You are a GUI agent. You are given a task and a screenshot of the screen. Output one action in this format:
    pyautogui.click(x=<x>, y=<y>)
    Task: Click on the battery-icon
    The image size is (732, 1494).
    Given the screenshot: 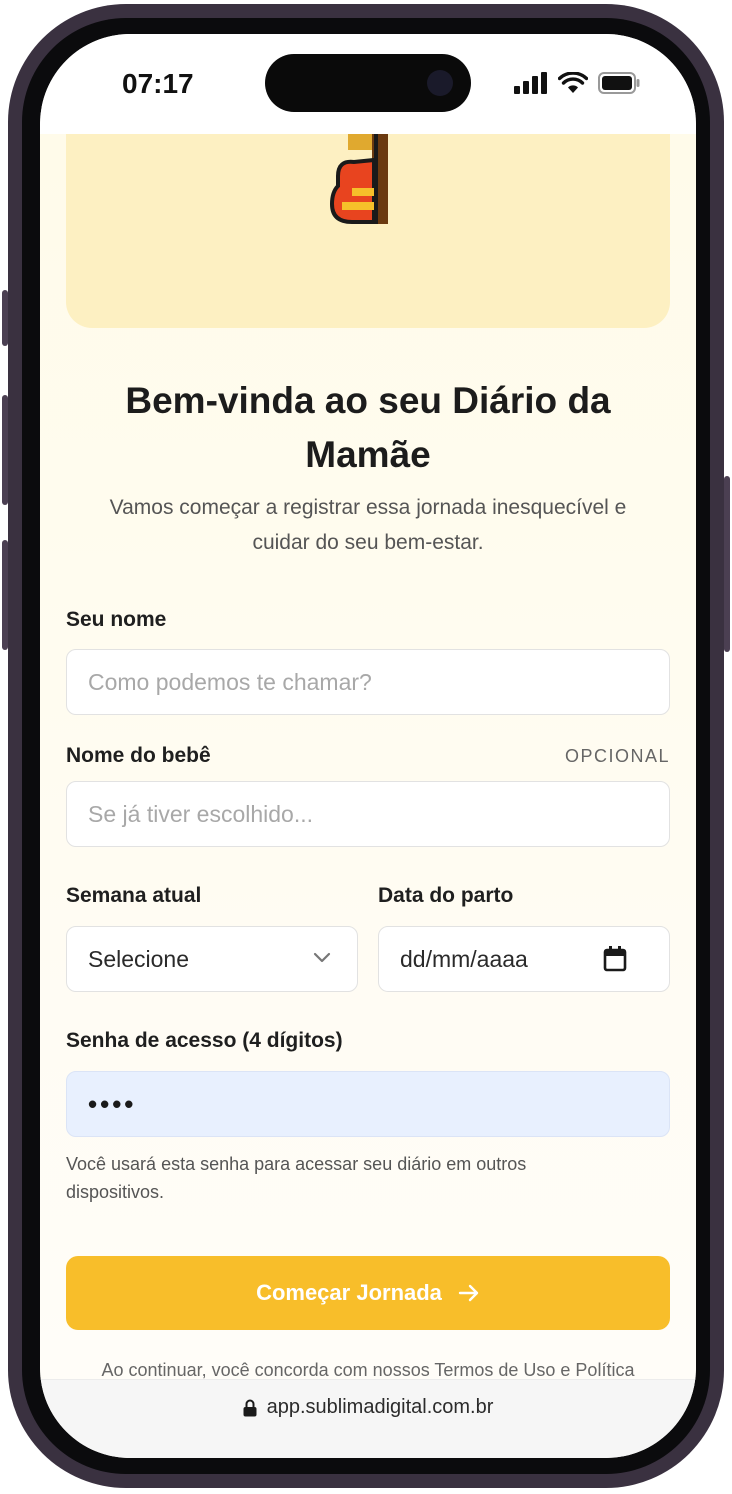 What is the action you would take?
    pyautogui.click(x=619, y=83)
    